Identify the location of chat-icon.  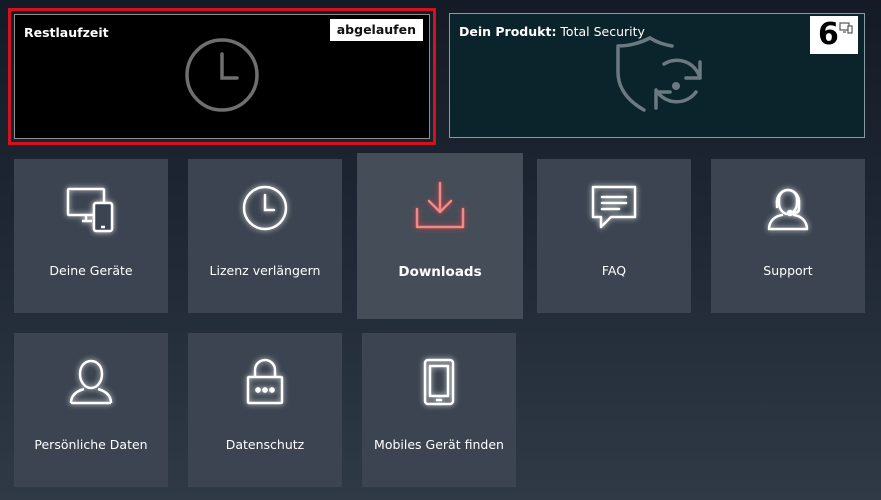
(614, 210).